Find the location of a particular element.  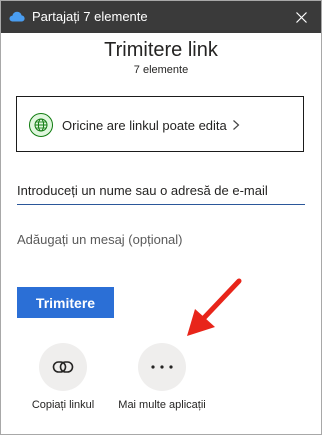

globe-badge is located at coordinates (41, 125).